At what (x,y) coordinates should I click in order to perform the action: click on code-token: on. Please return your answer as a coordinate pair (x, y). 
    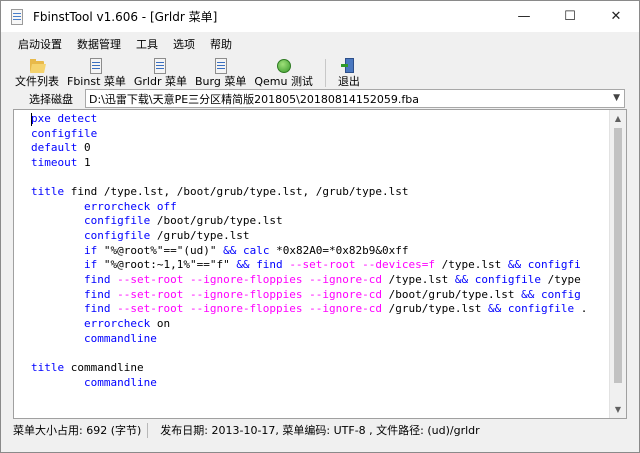
    Looking at the image, I should click on (160, 323).